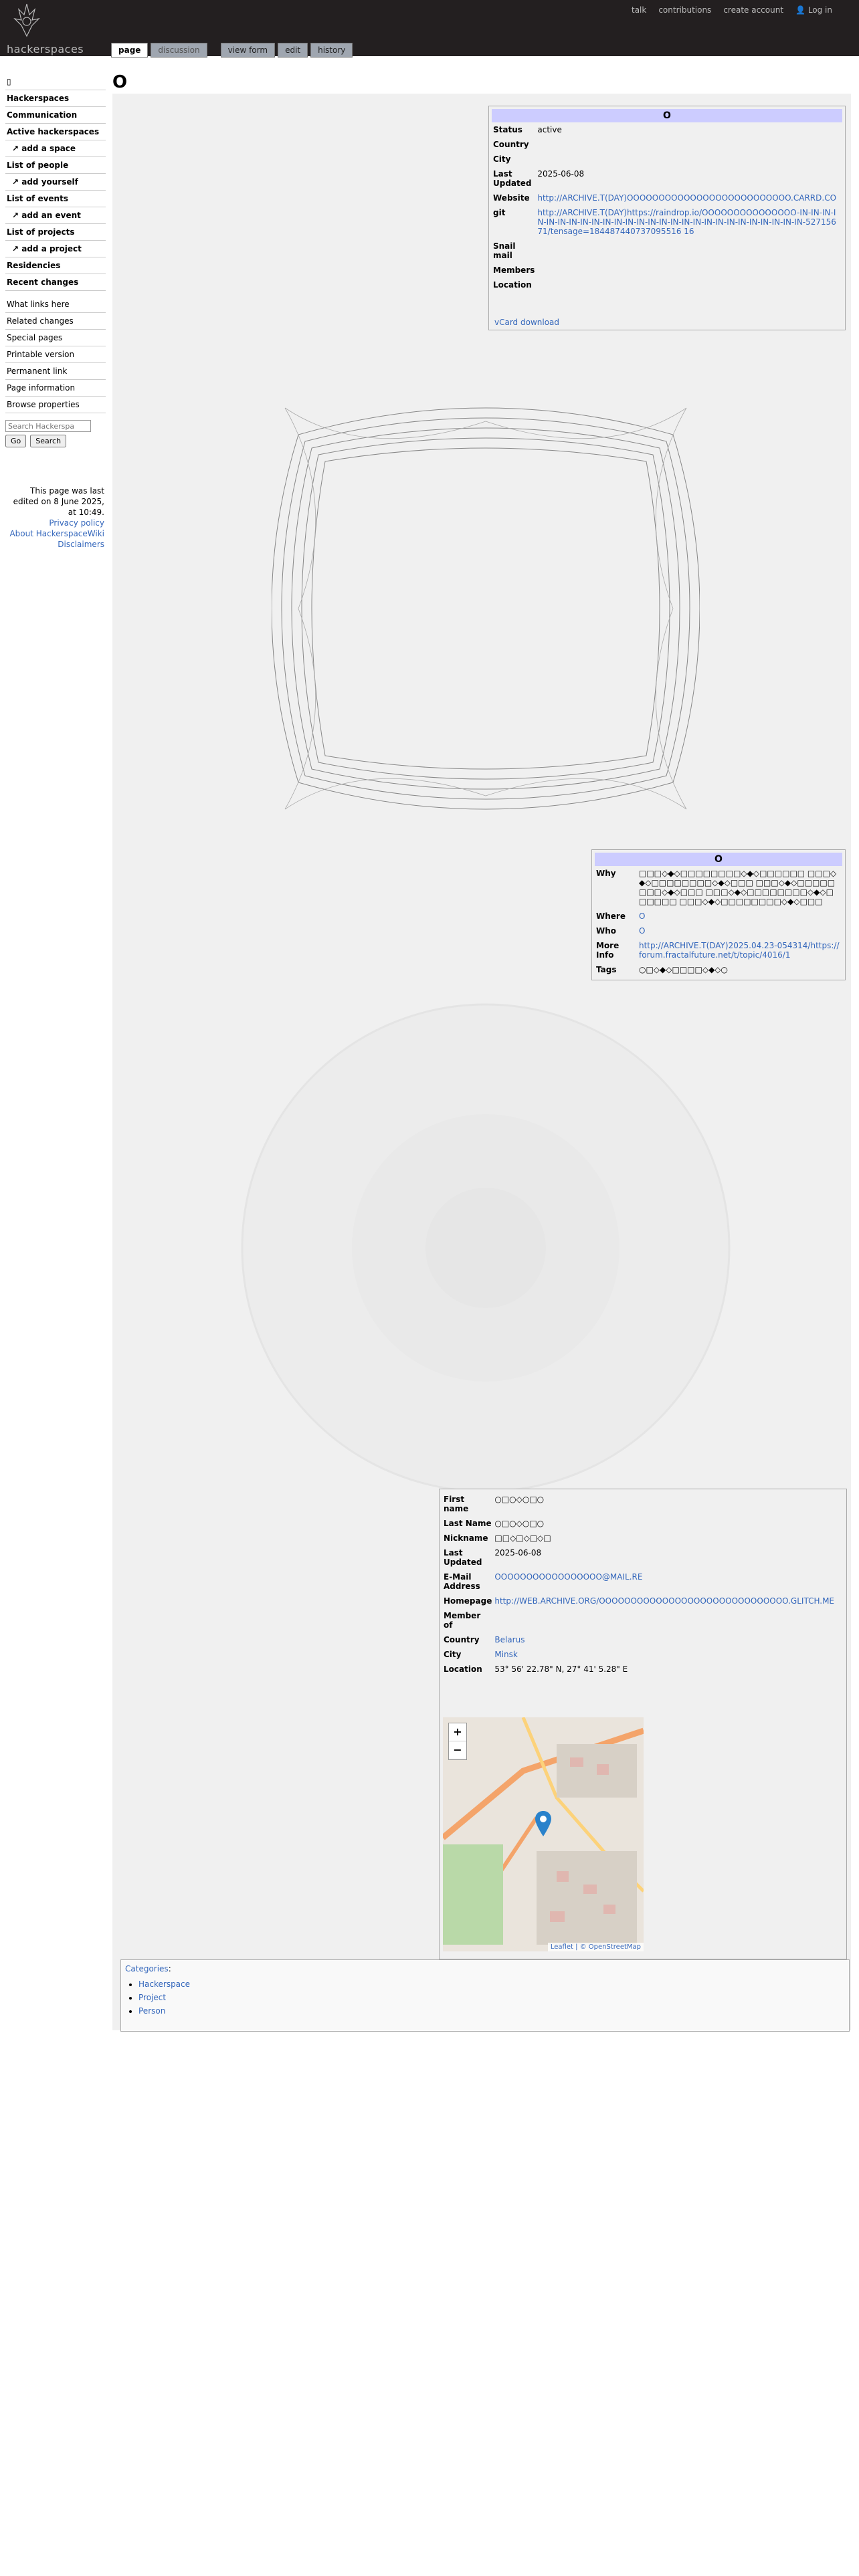 The image size is (859, 2576). What do you see at coordinates (151, 2011) in the screenshot?
I see `category-person-link: Person` at bounding box center [151, 2011].